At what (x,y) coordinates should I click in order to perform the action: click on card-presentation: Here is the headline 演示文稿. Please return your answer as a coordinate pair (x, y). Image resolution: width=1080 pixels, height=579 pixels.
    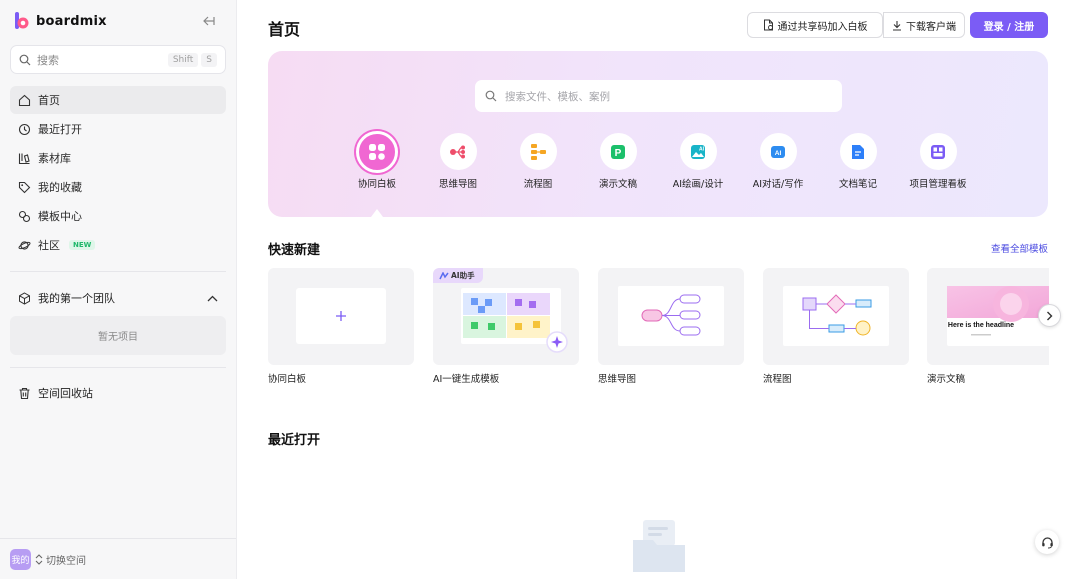
    Looking at the image, I should click on (988, 326).